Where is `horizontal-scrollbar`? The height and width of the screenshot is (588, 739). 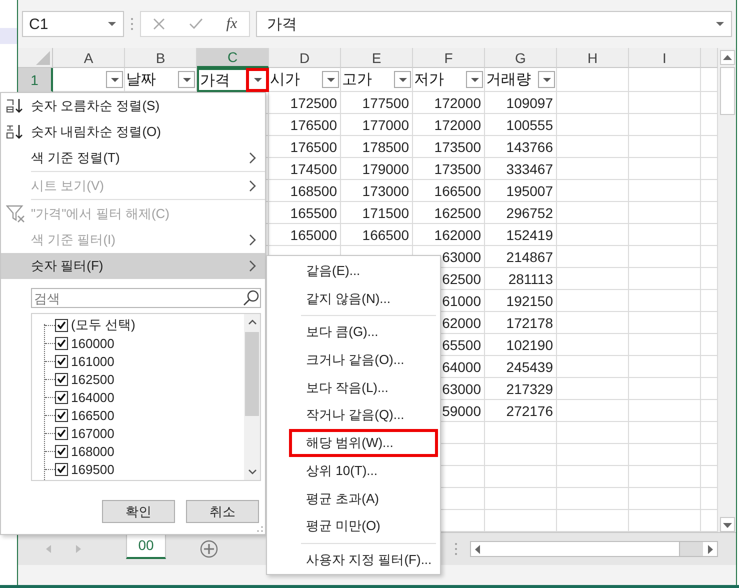 horizontal-scrollbar is located at coordinates (594, 549).